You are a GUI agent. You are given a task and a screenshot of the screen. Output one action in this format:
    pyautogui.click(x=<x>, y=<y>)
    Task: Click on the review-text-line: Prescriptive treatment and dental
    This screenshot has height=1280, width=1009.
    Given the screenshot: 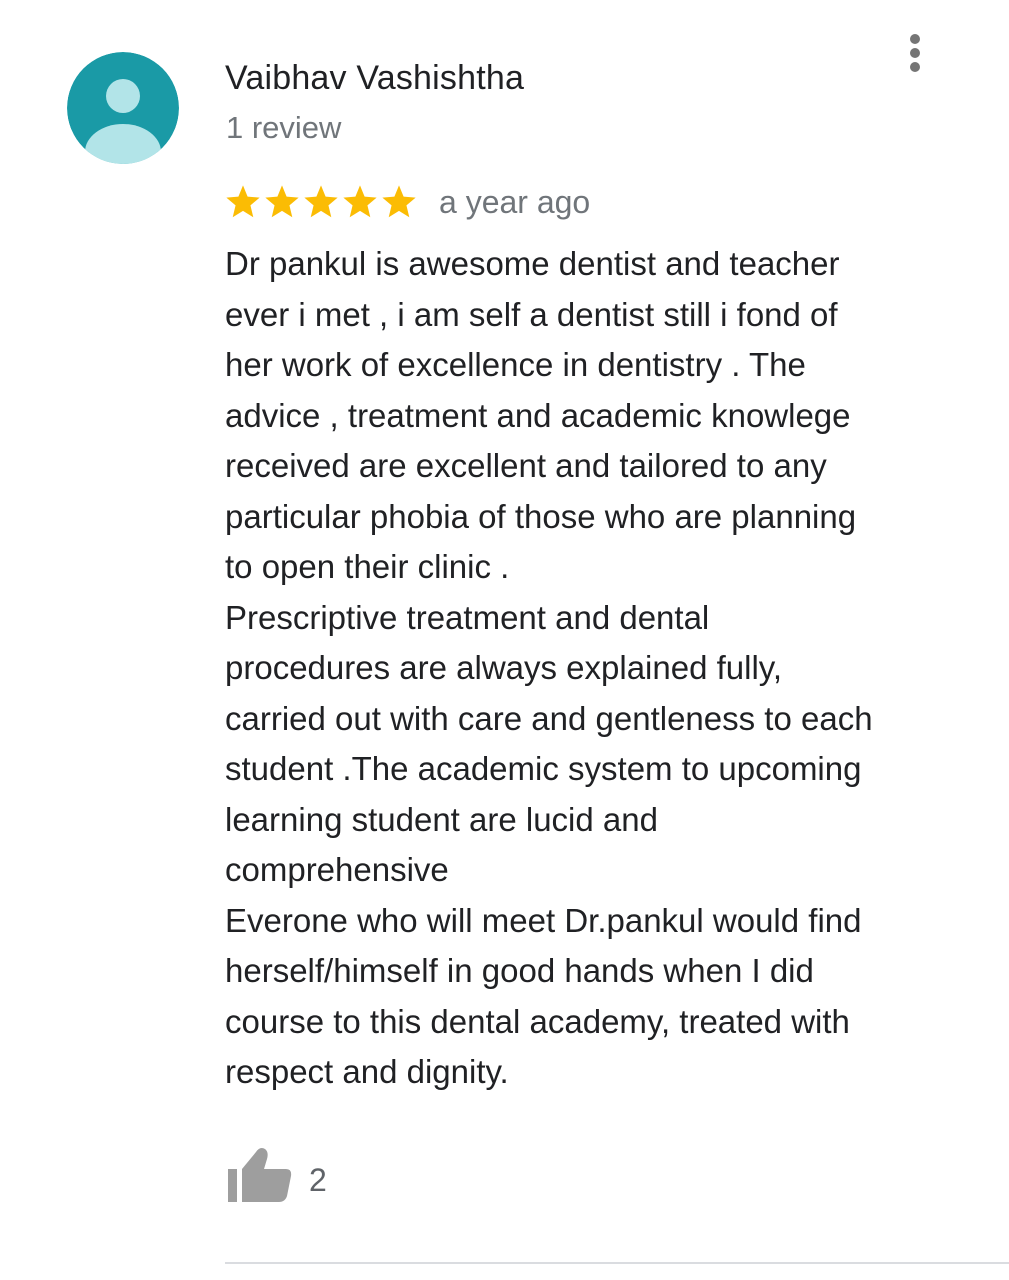 What is the action you would take?
    pyautogui.click(x=467, y=617)
    